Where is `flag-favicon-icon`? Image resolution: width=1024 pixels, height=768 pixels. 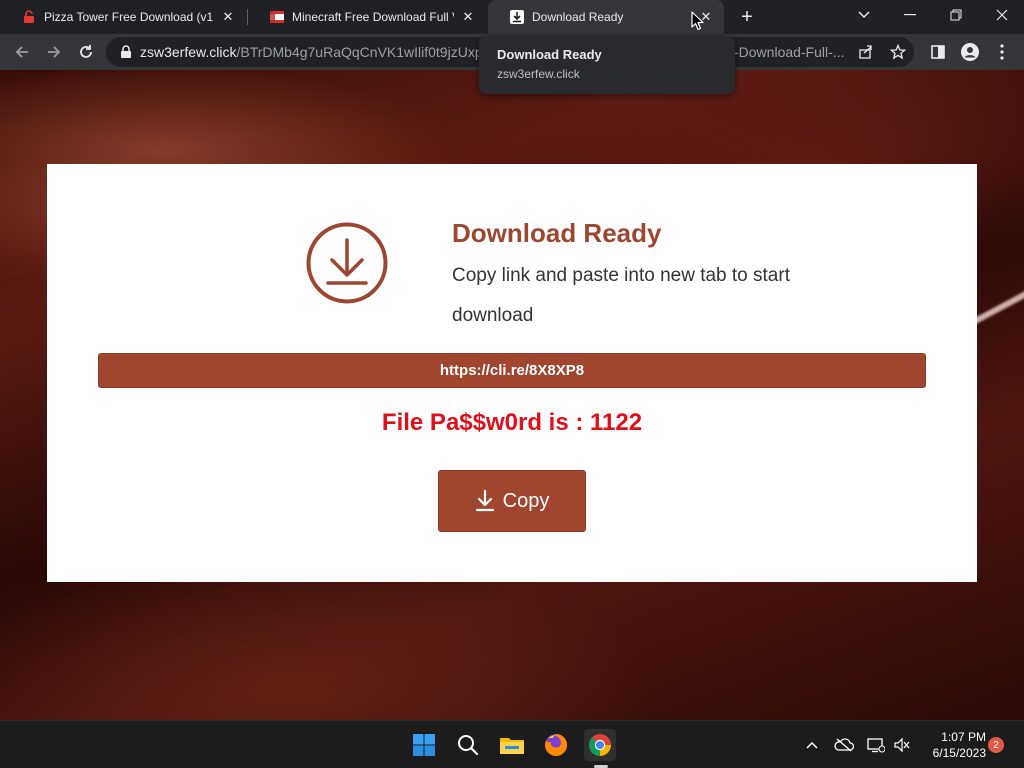
flag-favicon-icon is located at coordinates (277, 17).